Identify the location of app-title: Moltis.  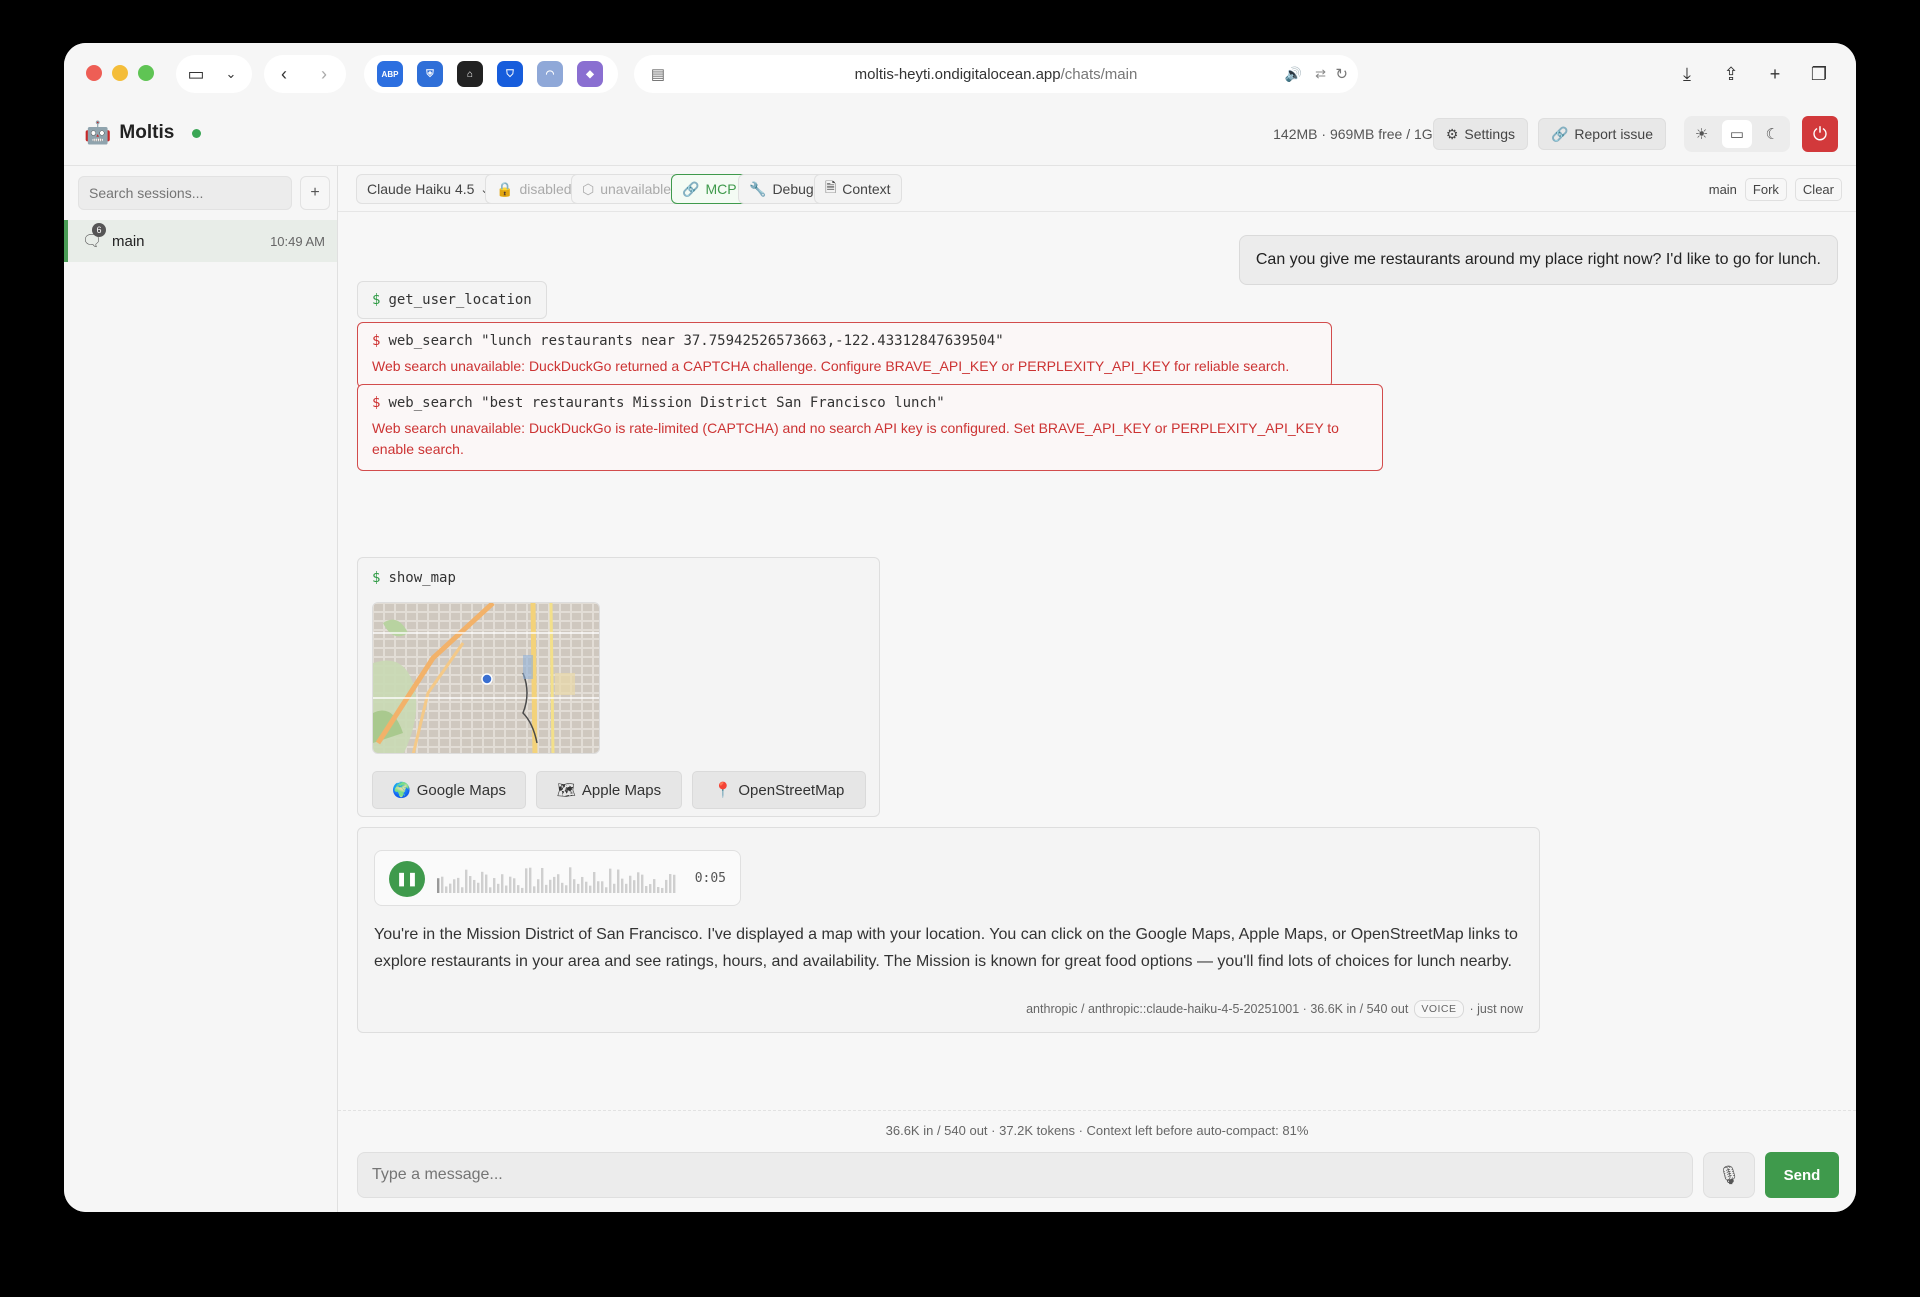
(147, 132).